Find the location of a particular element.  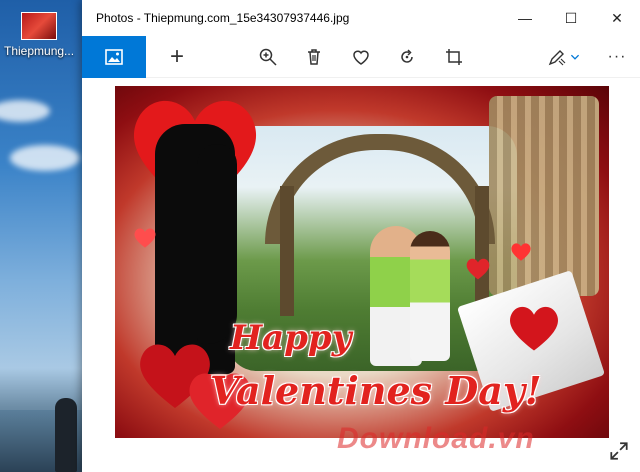

rotate-button is located at coordinates (407, 57).